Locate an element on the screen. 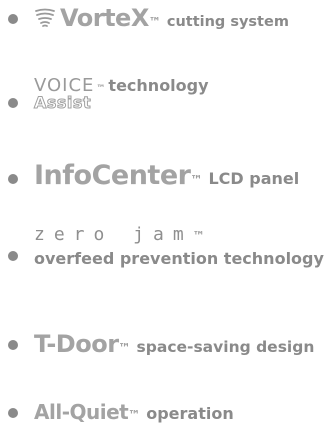 This screenshot has width=336, height=434. vortex-swirl-icon is located at coordinates (45, 18).